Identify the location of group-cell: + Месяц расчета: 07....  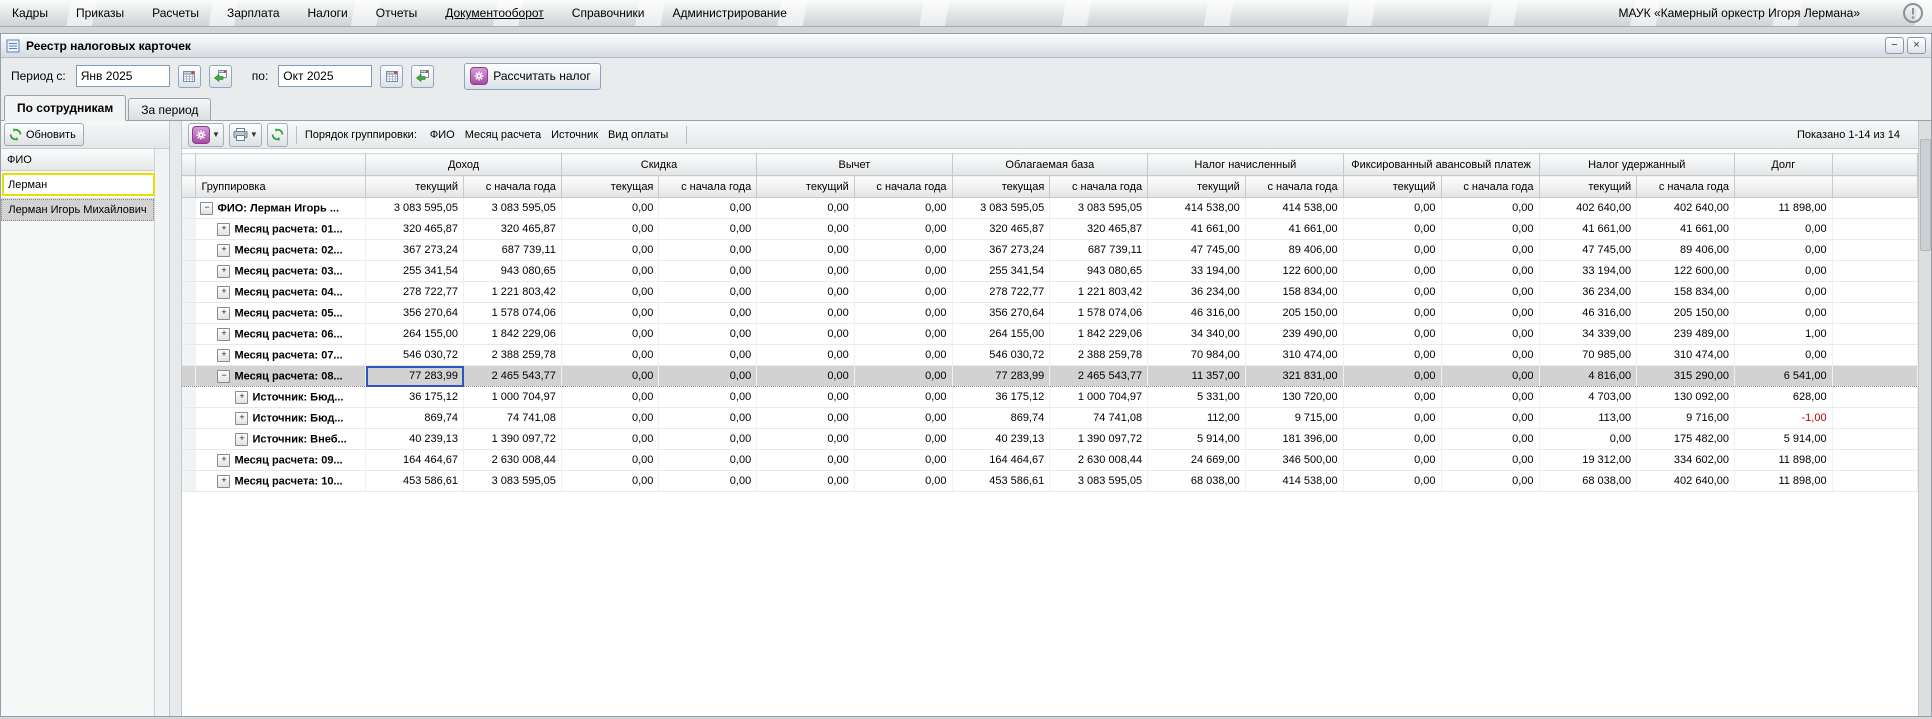
(281, 355).